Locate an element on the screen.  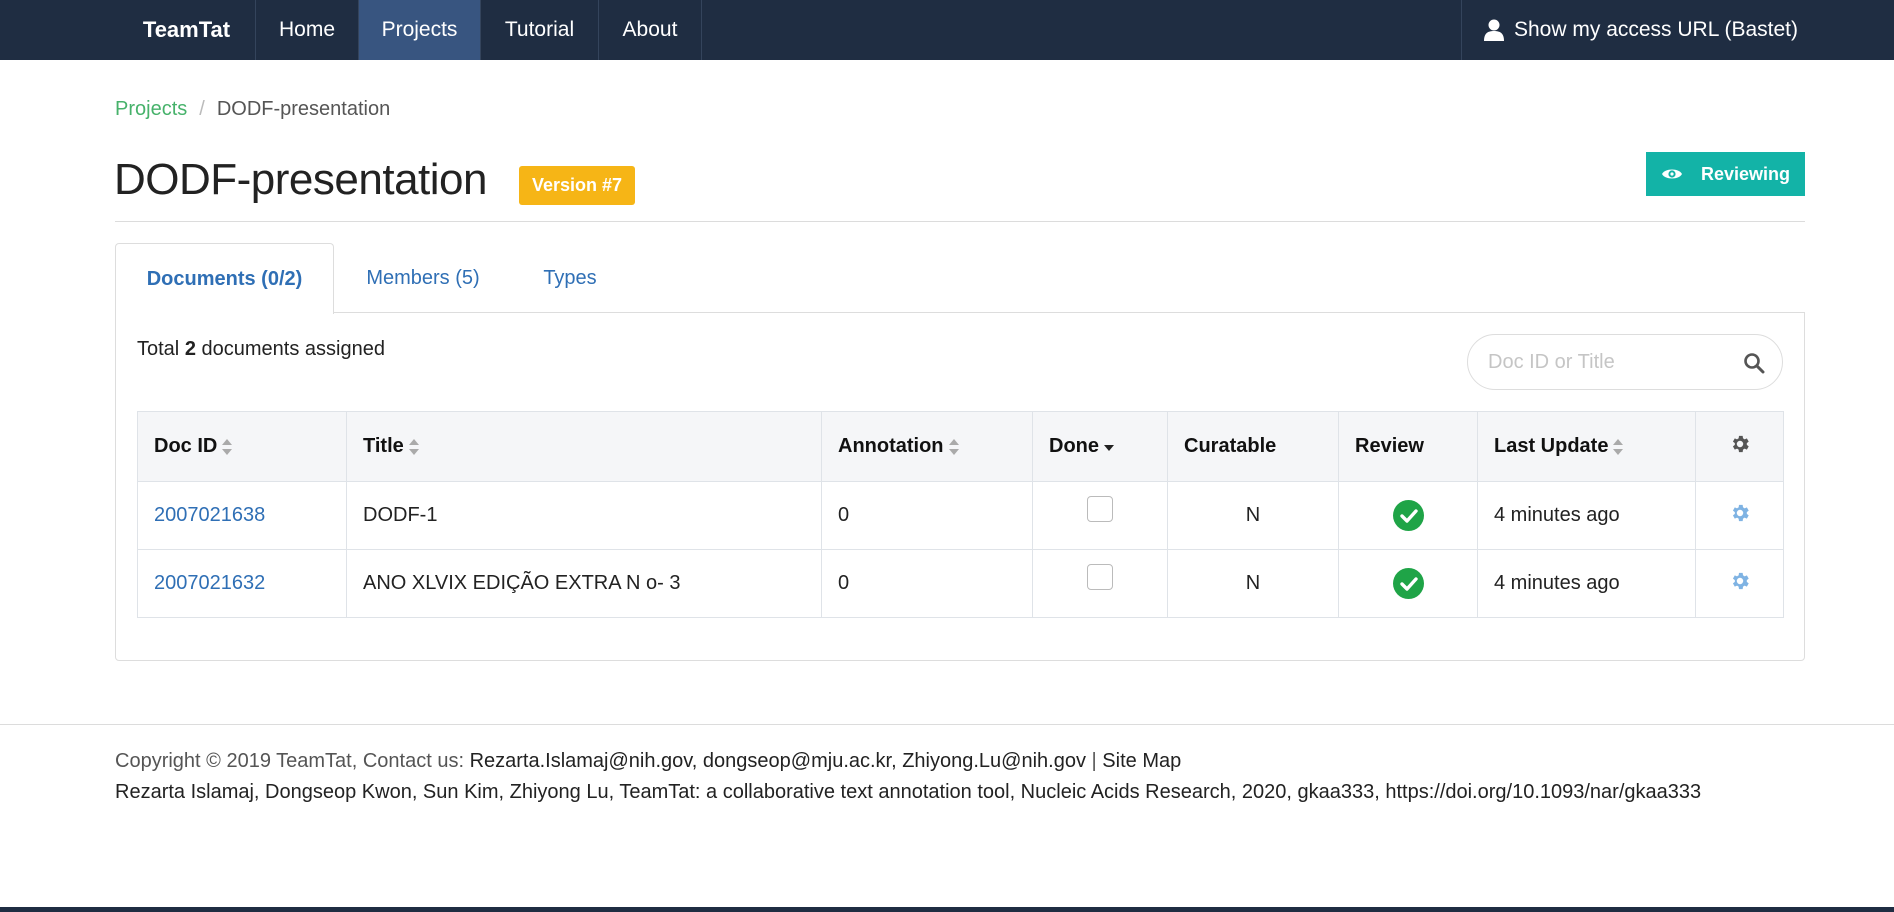
reviewing-button: Reviewing is located at coordinates (1725, 174).